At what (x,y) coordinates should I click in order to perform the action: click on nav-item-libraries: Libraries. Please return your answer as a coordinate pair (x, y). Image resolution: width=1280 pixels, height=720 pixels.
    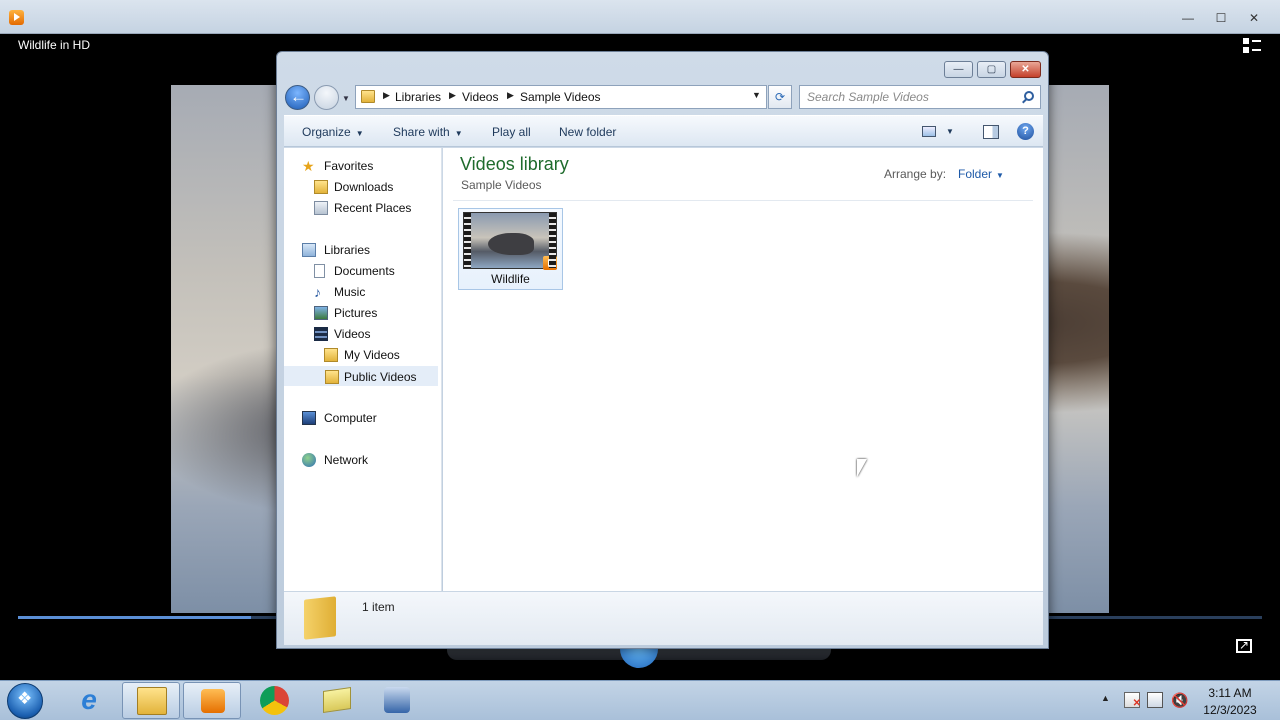
    Looking at the image, I should click on (361, 250).